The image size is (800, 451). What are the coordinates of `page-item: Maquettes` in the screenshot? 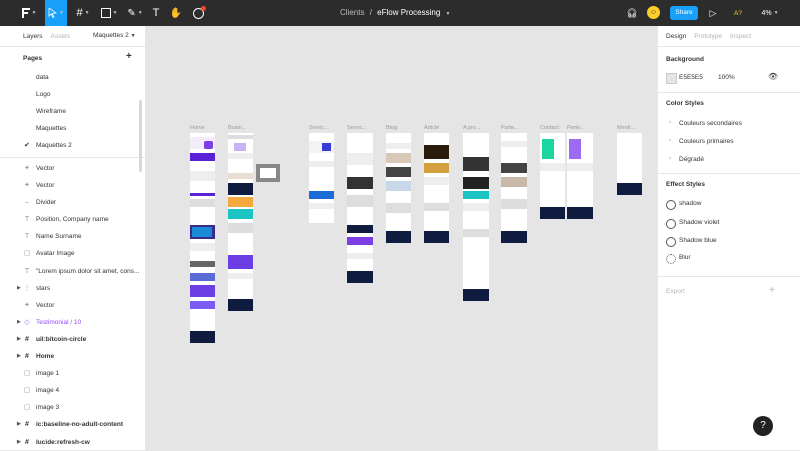 It's located at (72, 128).